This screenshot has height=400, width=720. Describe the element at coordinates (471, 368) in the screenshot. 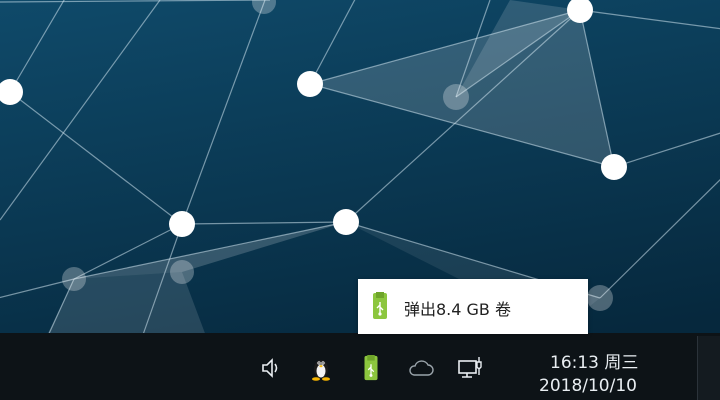

I see `network-icon` at that location.